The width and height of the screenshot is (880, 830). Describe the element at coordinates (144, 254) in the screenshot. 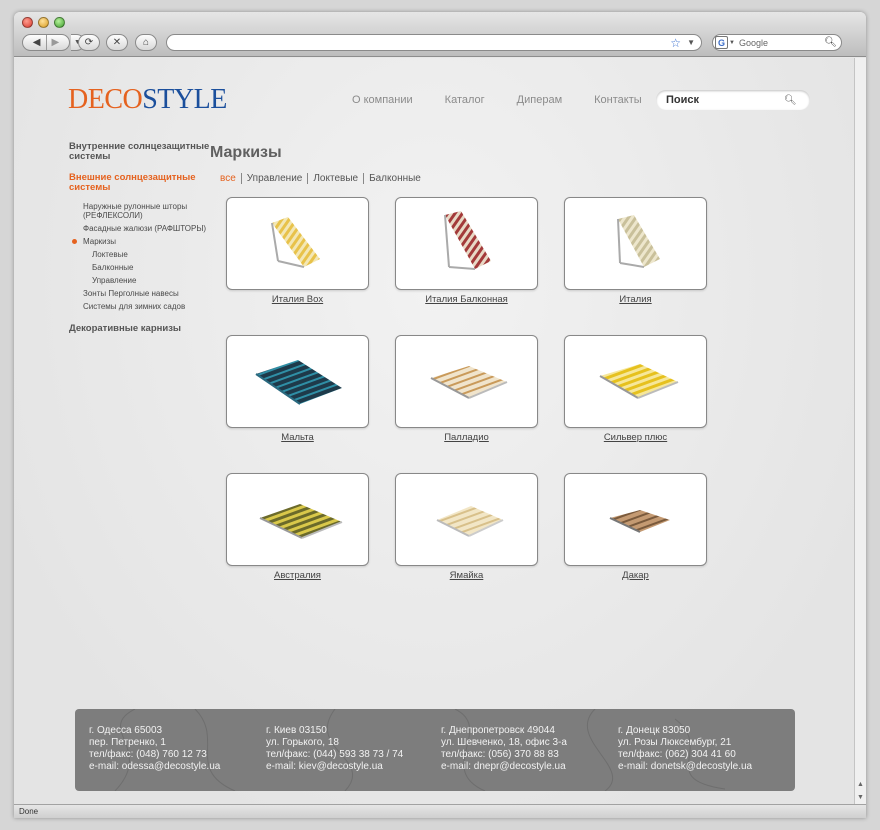

I see `sidebar-subitem-elbow: Локтевые` at that location.